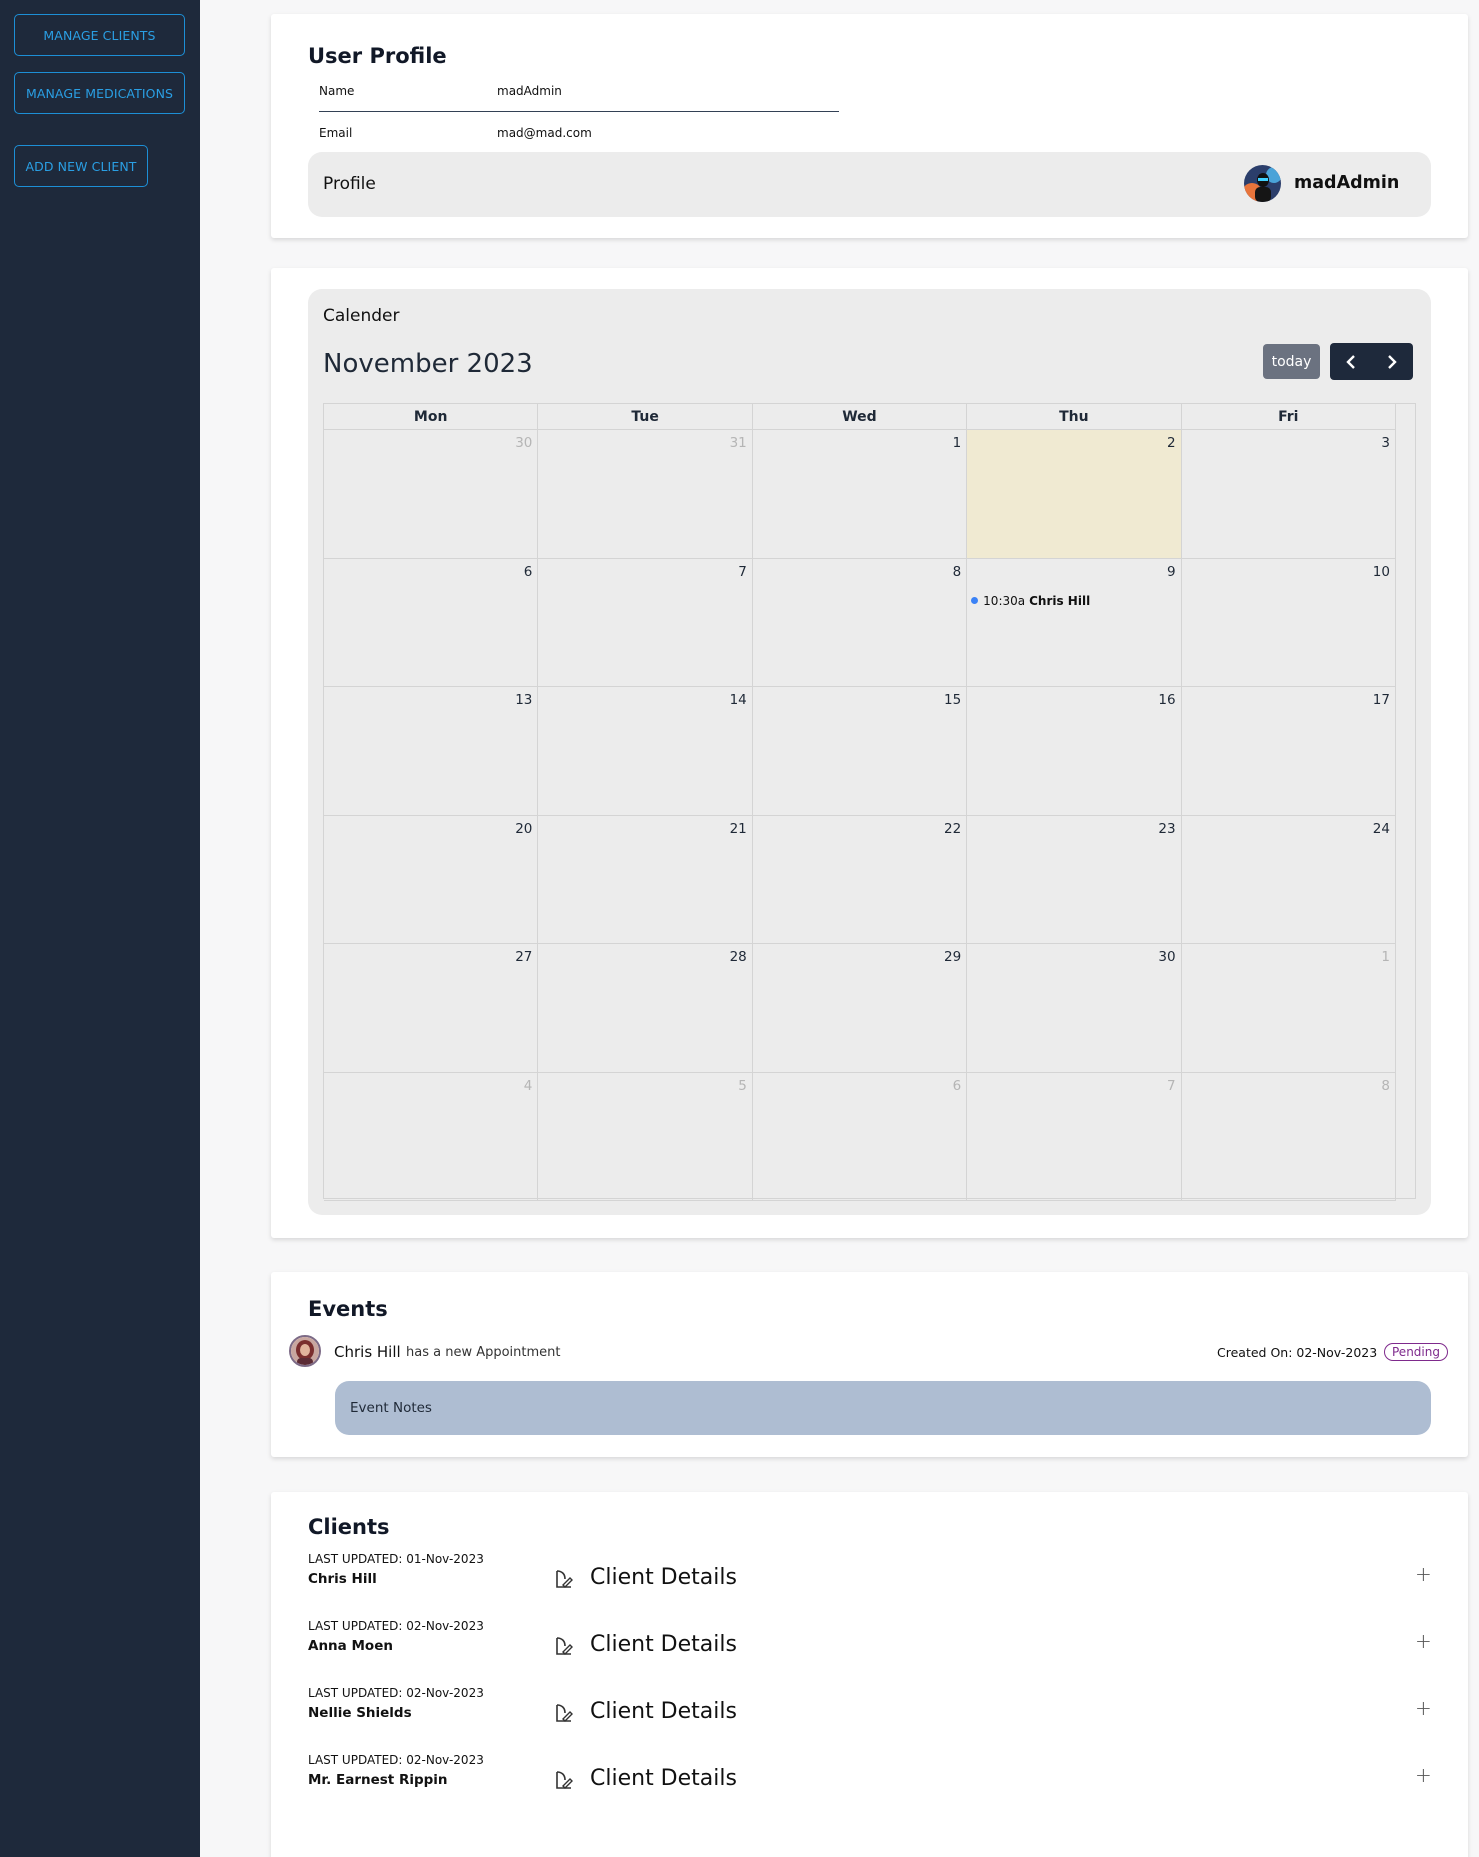  What do you see at coordinates (431, 879) in the screenshot?
I see `calendar-day-cell: 20` at bounding box center [431, 879].